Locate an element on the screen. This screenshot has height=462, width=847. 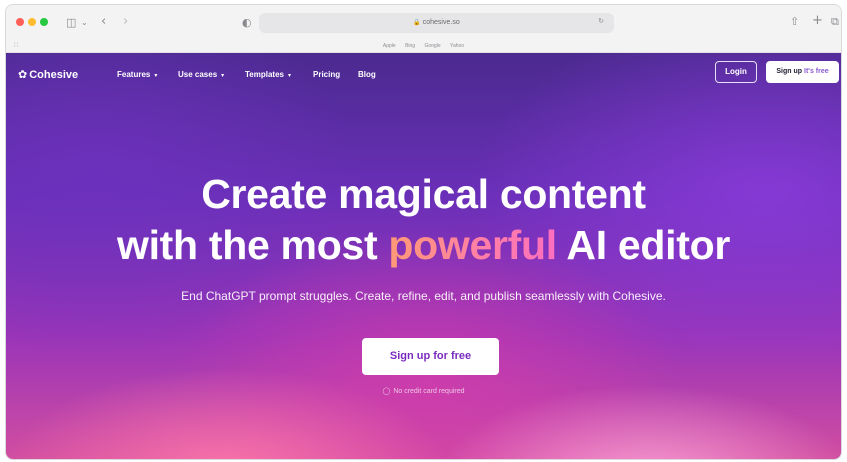
check-circle-icon: ◯ is located at coordinates (386, 391).